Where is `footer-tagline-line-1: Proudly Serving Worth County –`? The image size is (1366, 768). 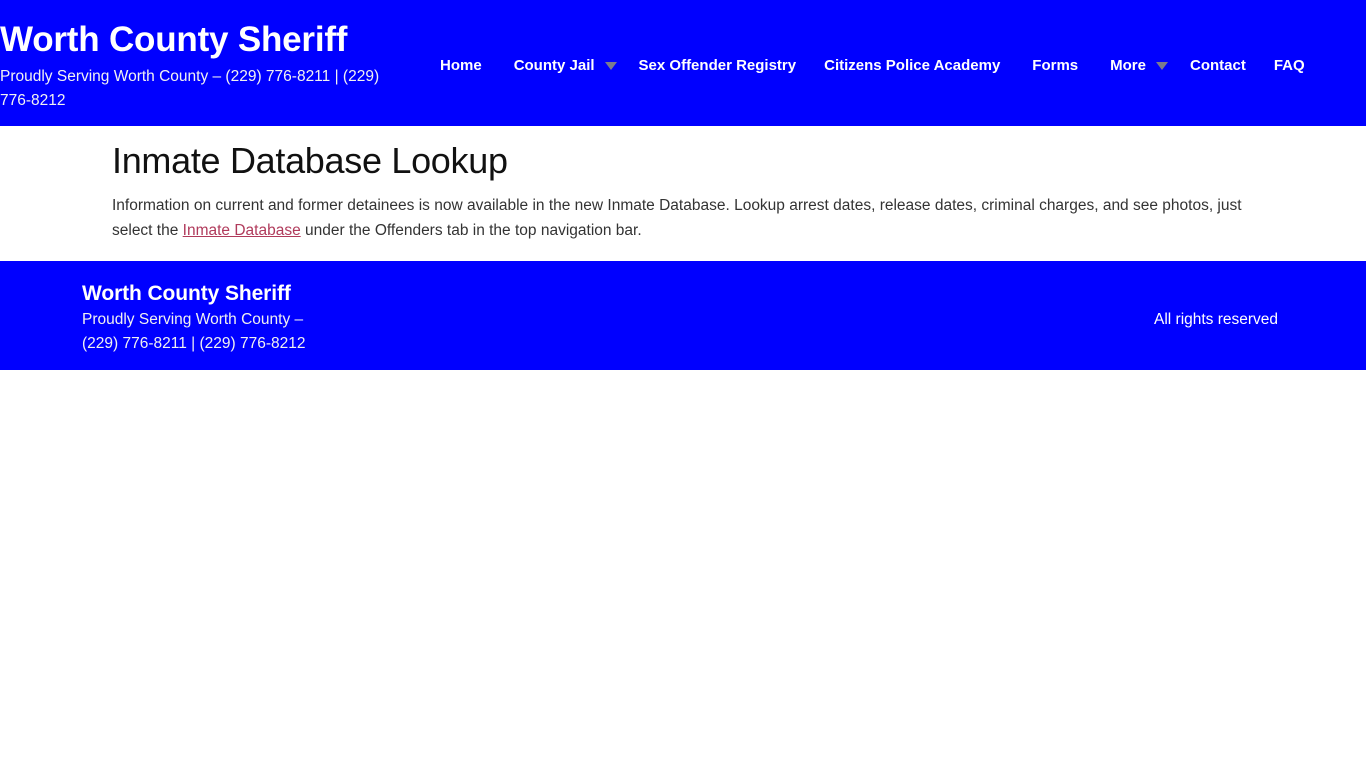 footer-tagline-line-1: Proudly Serving Worth County – is located at coordinates (193, 319).